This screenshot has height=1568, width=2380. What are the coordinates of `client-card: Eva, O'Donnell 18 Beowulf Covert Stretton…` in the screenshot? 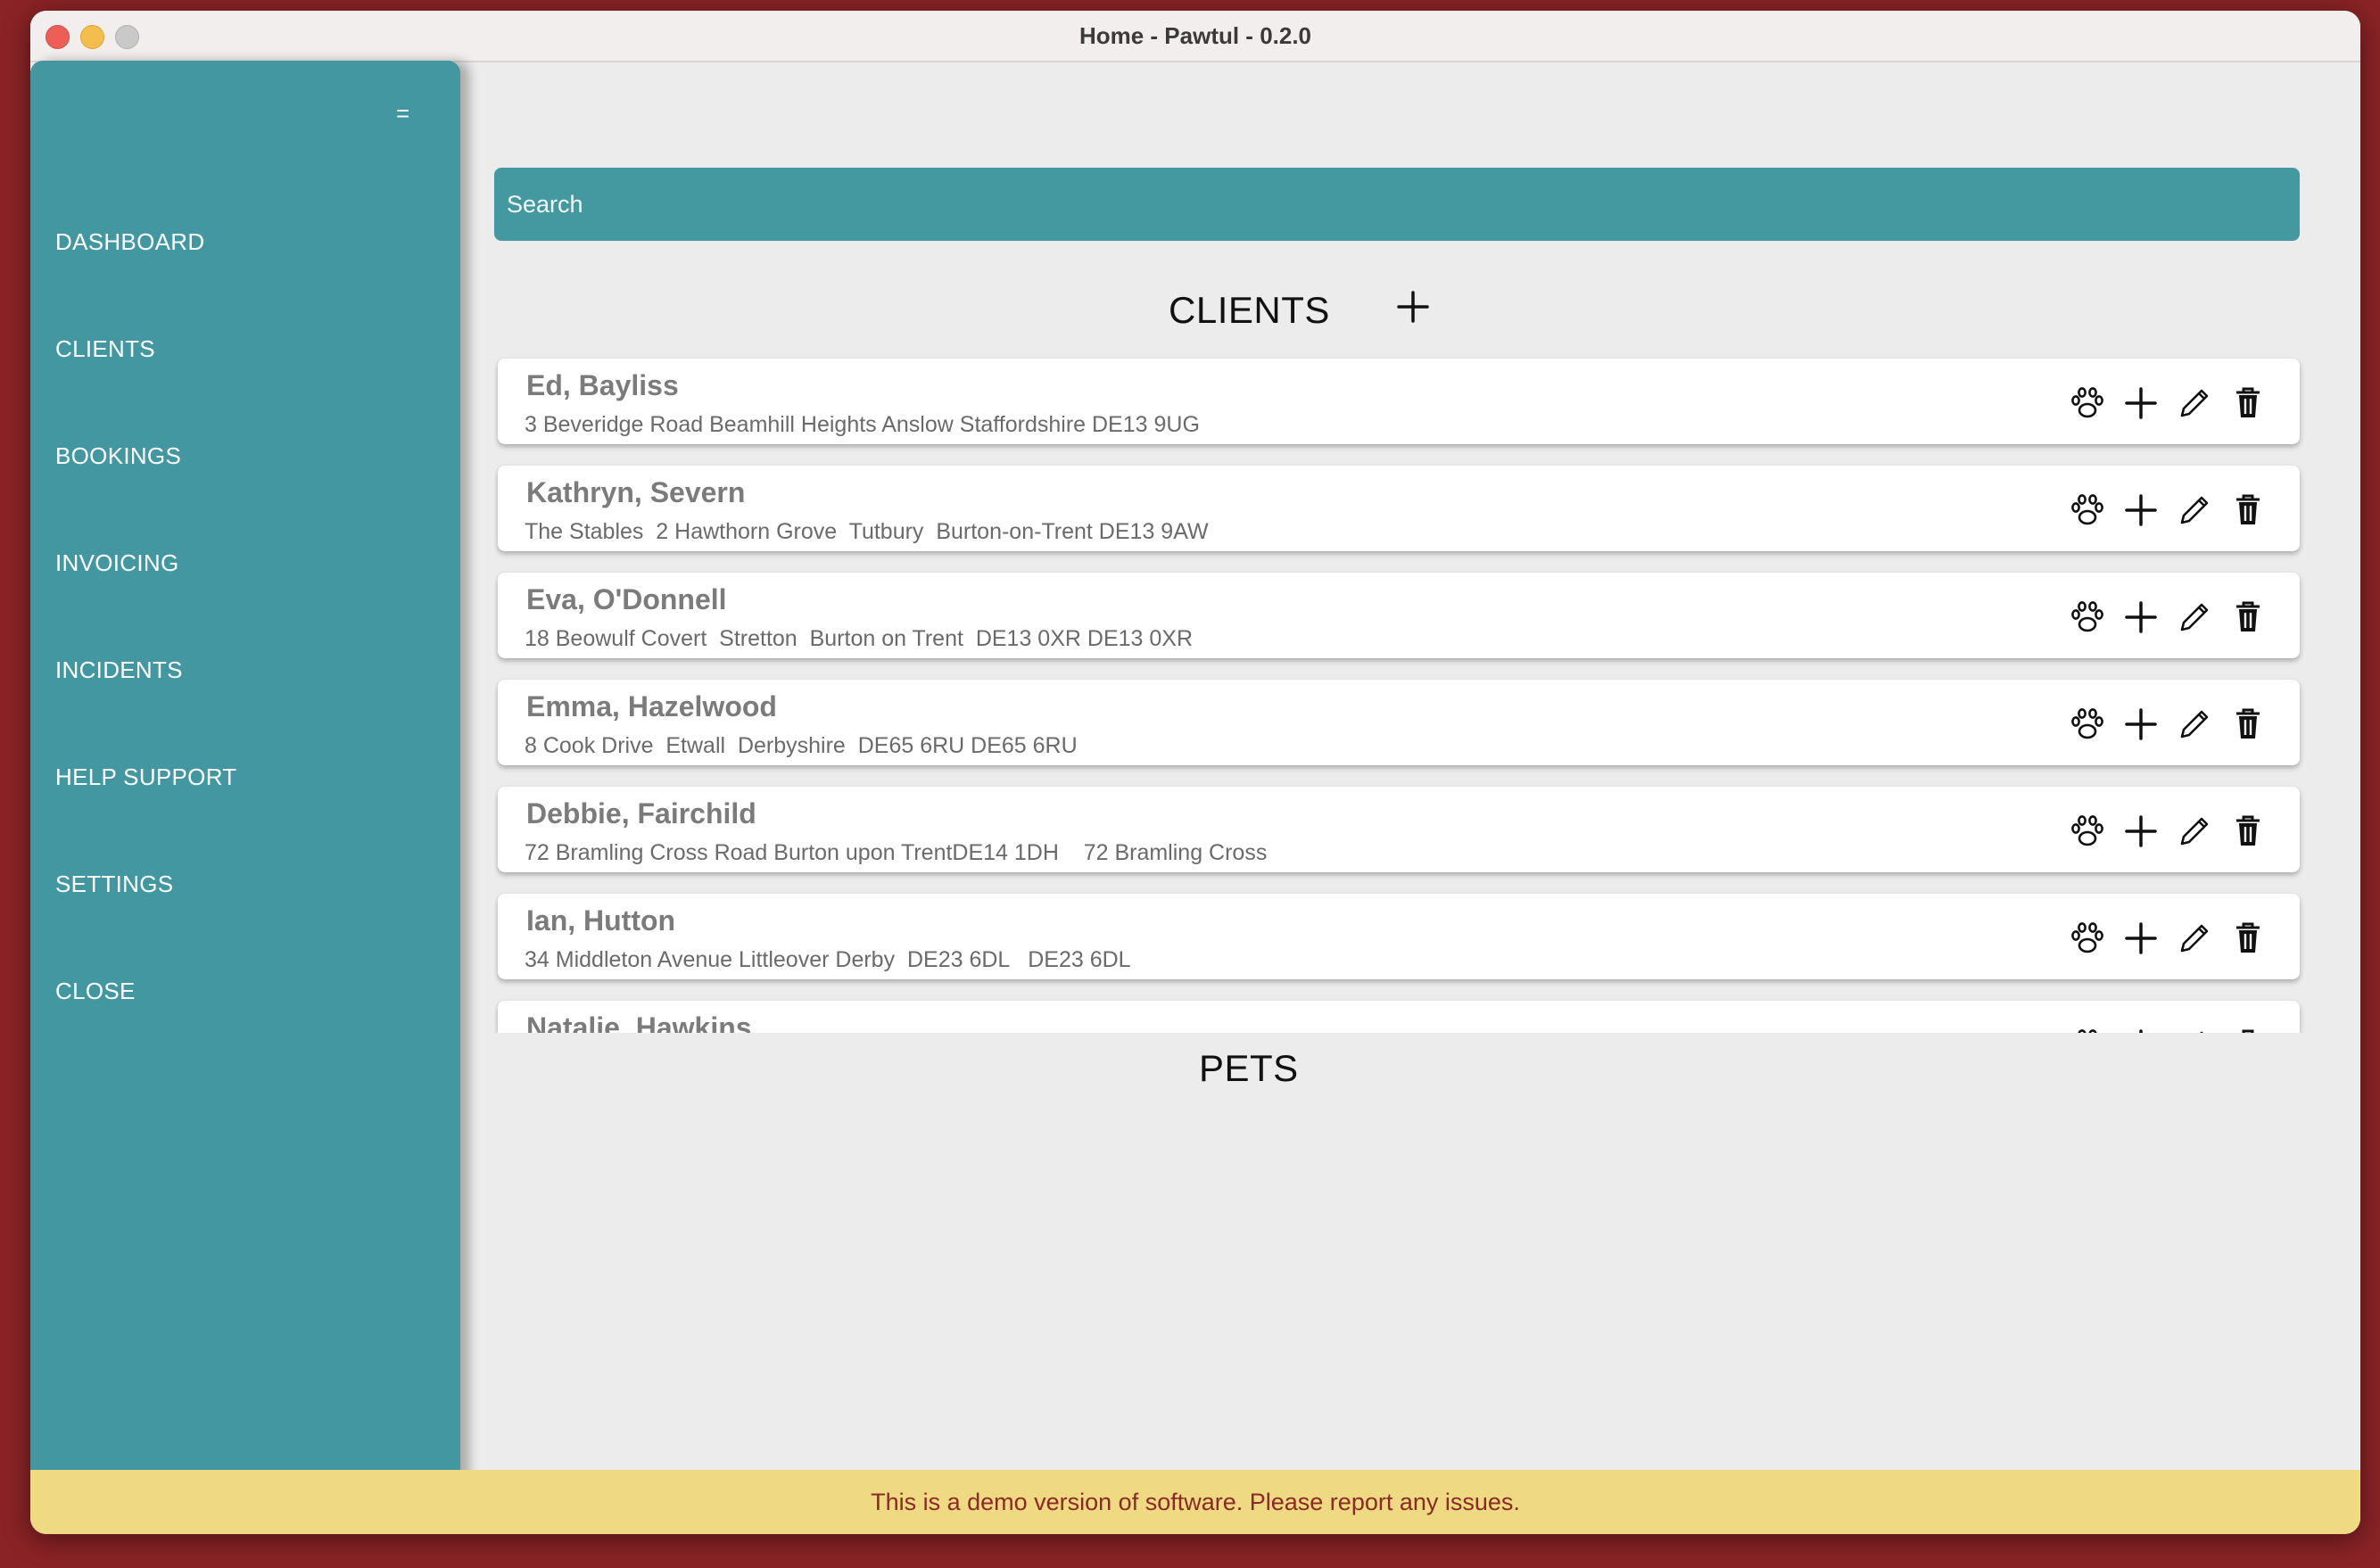 It's located at (1399, 615).